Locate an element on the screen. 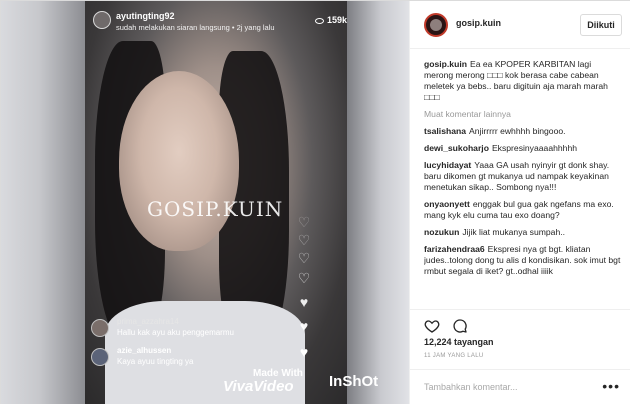 The image size is (630, 404). add-comment-bar: Tambahkan komentar... ••• is located at coordinates (520, 386).